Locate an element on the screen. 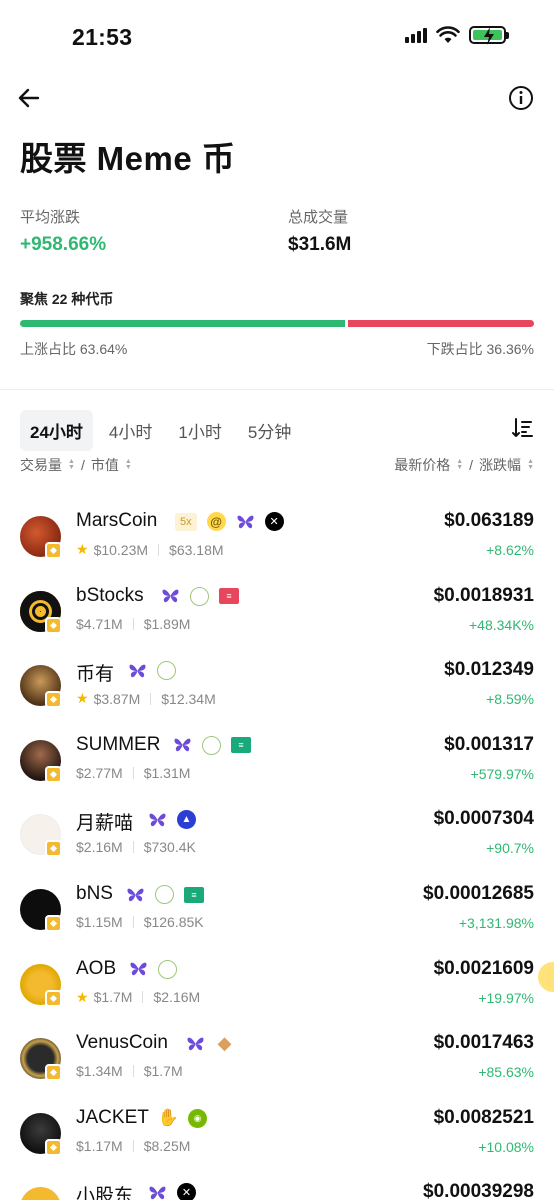 The height and width of the screenshot is (1200, 554). sort-icon is located at coordinates (522, 428).